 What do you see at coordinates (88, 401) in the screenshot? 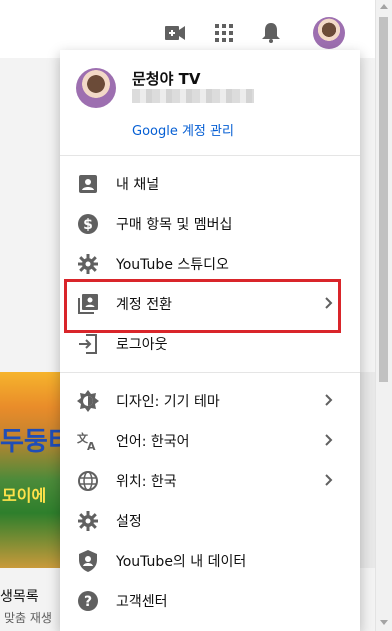
I see `theme-icon` at bounding box center [88, 401].